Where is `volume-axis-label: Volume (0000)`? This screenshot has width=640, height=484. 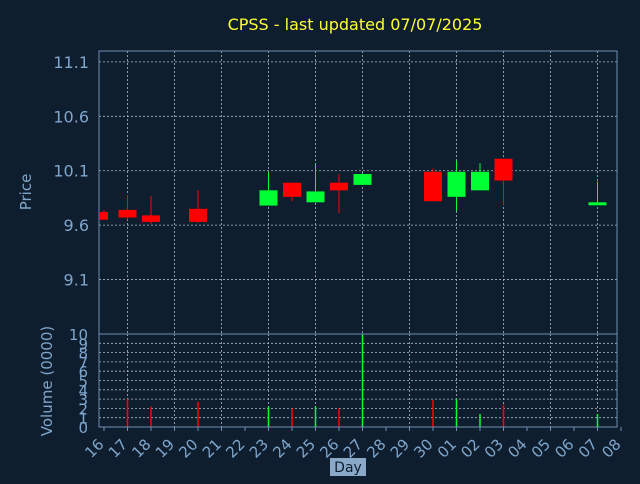 volume-axis-label: Volume (0000) is located at coordinates (47, 381).